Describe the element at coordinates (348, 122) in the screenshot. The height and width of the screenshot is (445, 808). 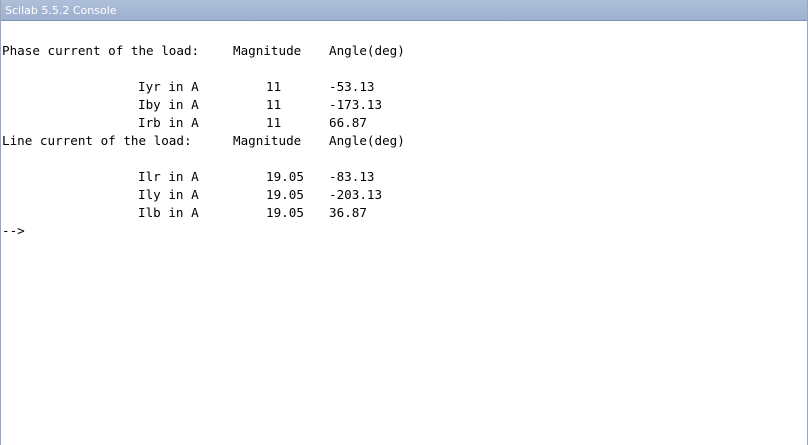
I see `phase-row-angle: 66.87` at that location.